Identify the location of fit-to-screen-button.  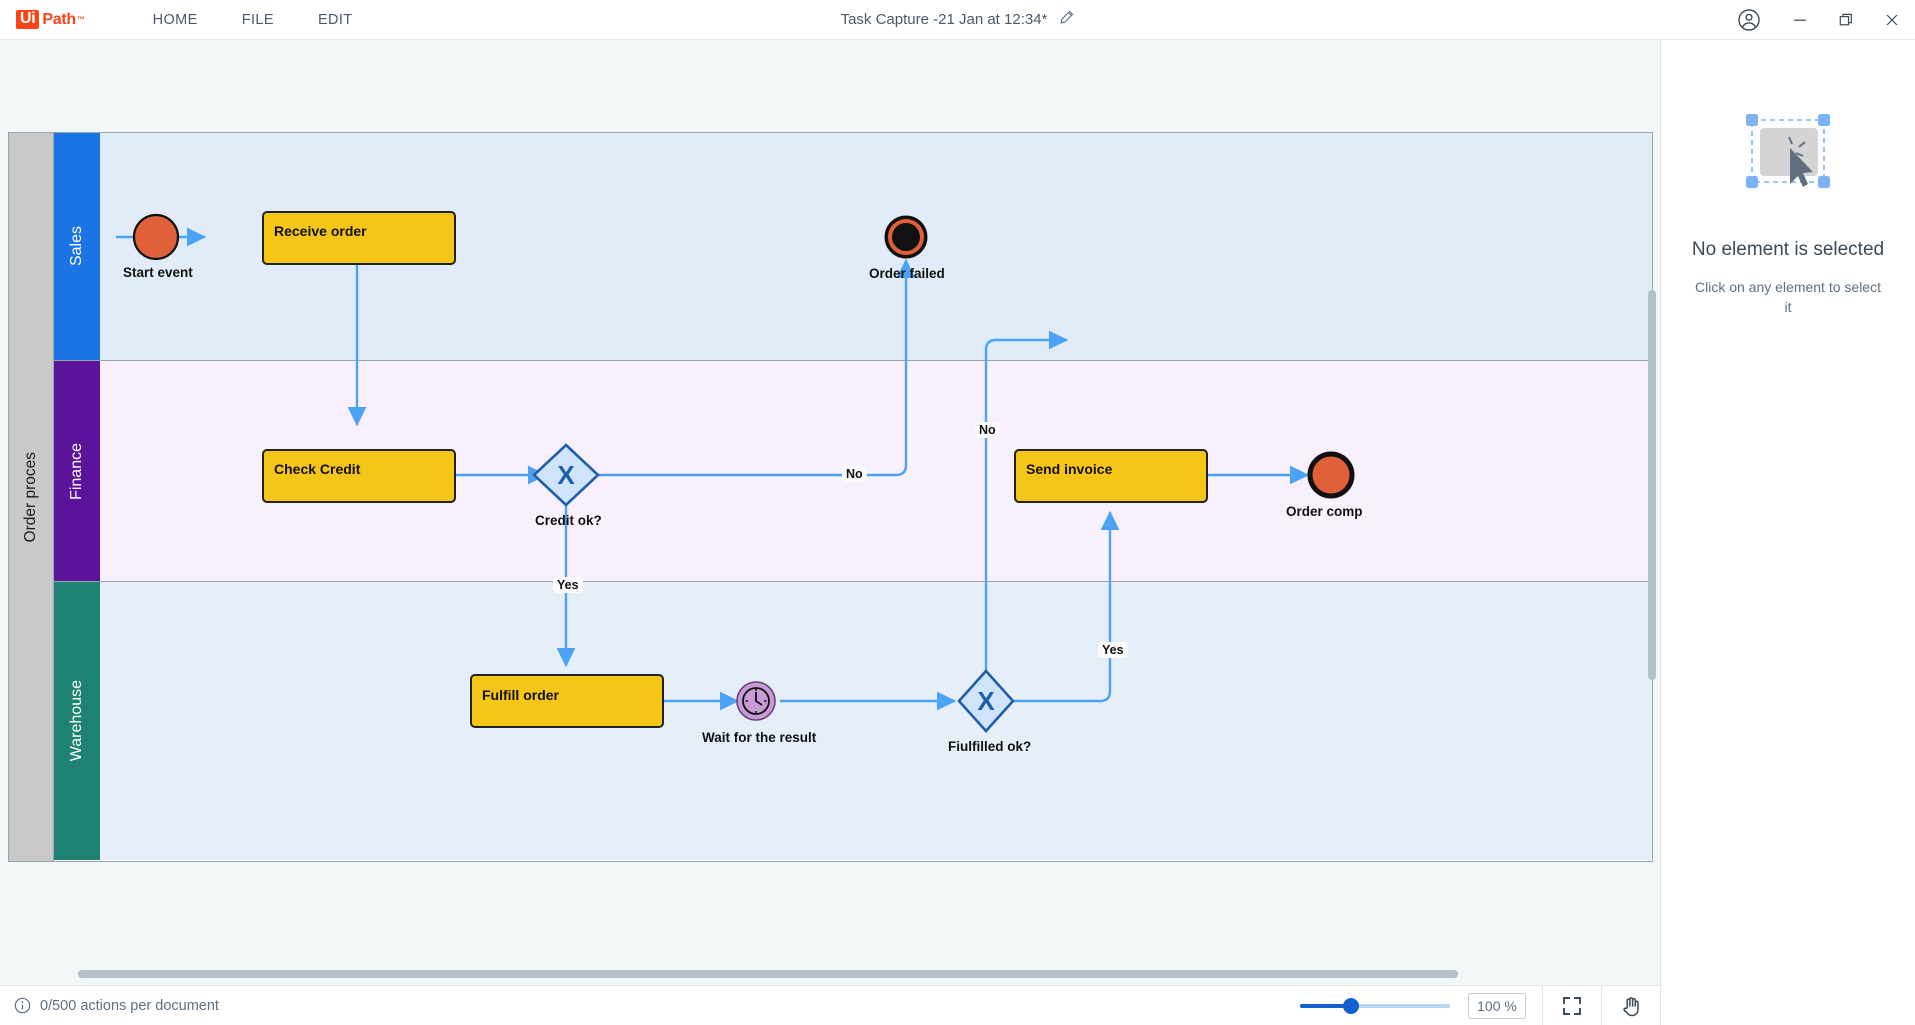
(1572, 1005).